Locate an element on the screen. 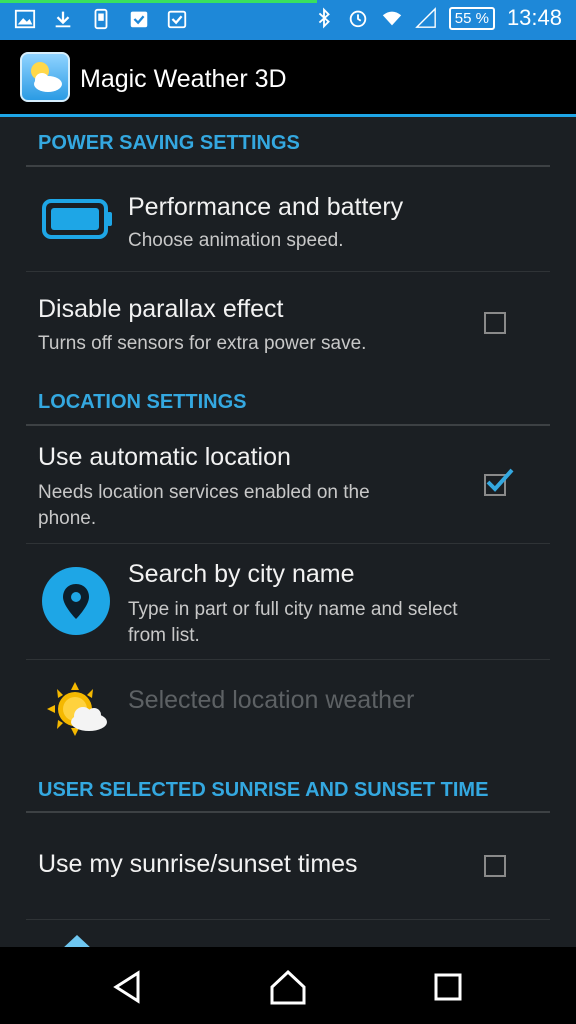  download-progress is located at coordinates (158, 1).